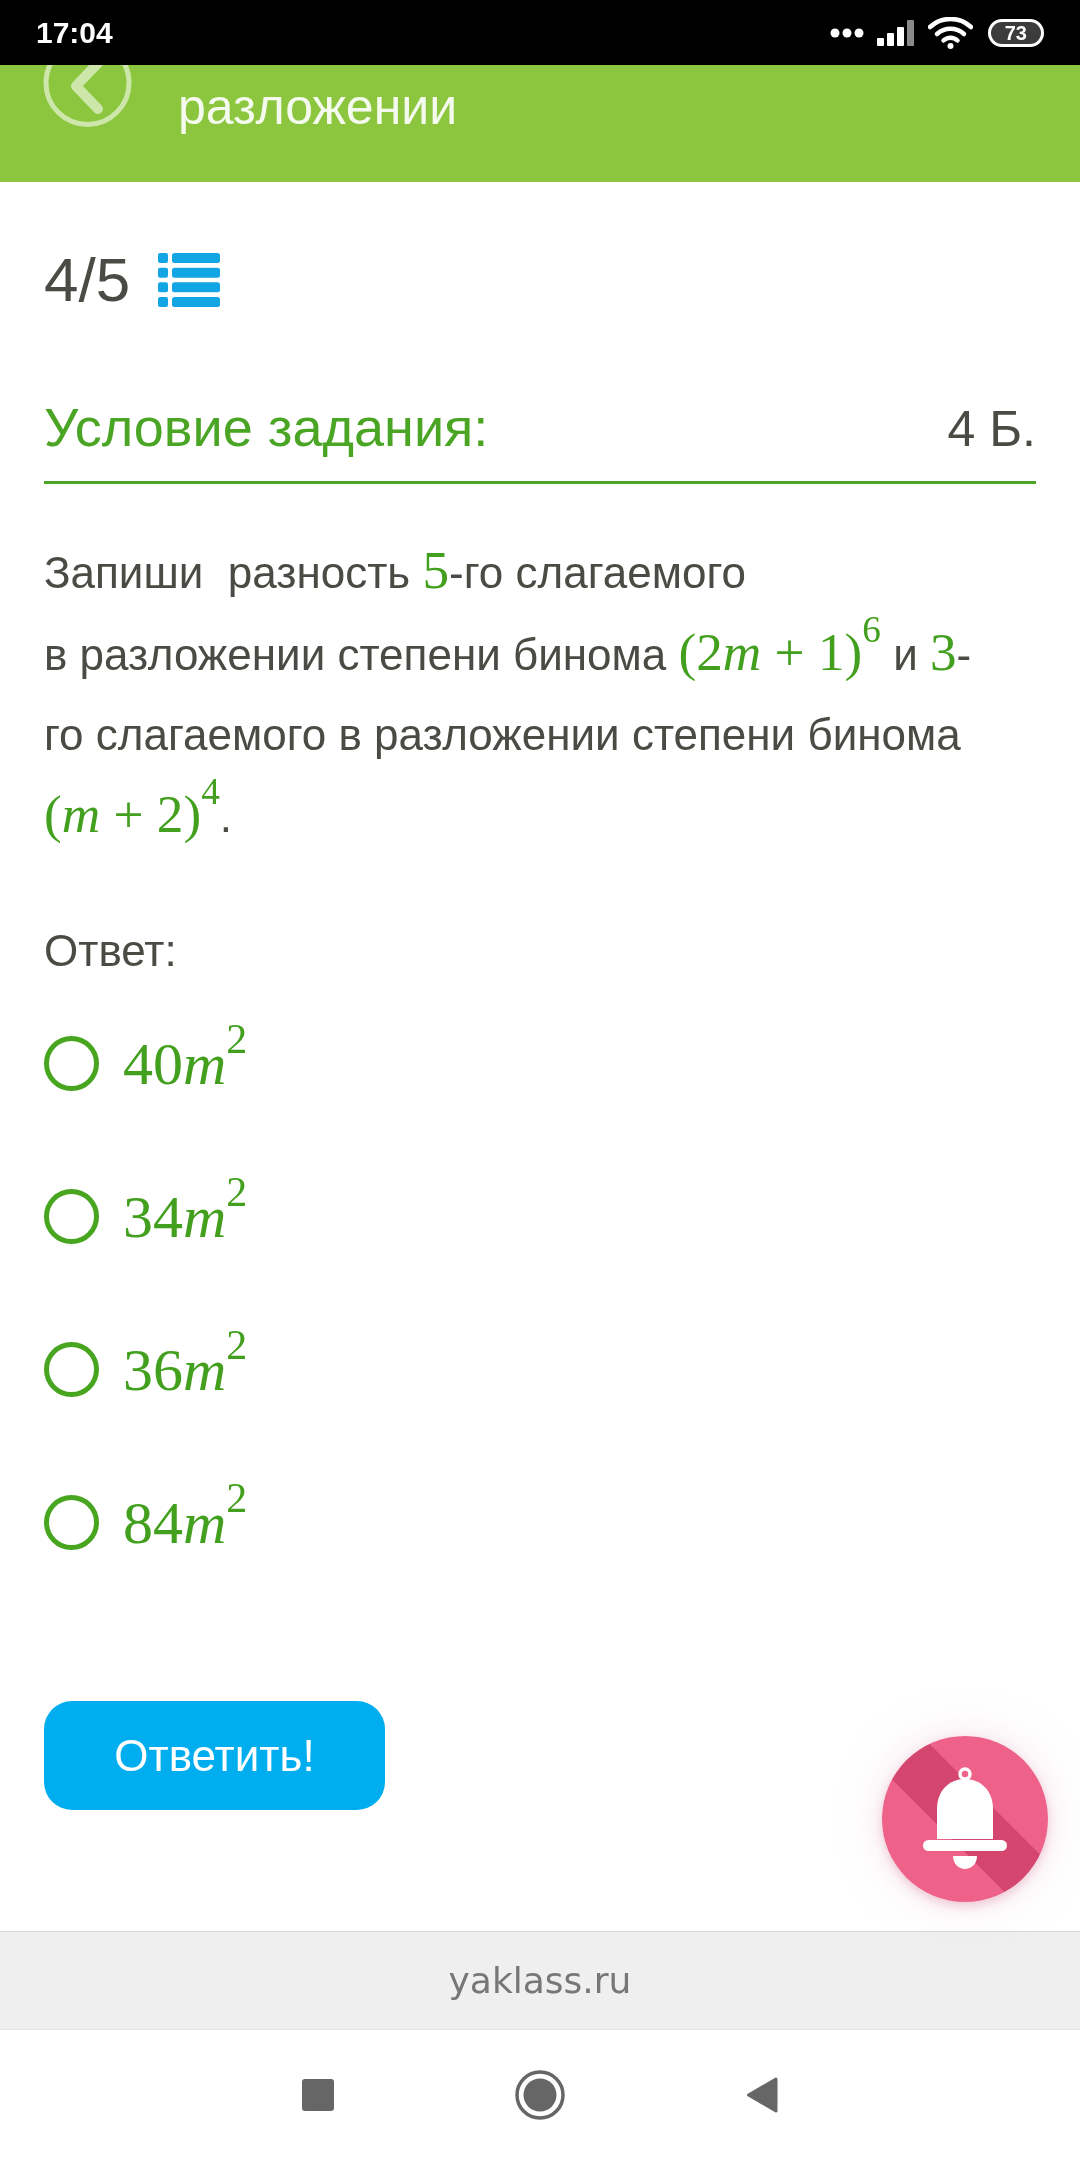 The image size is (1080, 2160). I want to click on wifi-icon, so click(950, 32).